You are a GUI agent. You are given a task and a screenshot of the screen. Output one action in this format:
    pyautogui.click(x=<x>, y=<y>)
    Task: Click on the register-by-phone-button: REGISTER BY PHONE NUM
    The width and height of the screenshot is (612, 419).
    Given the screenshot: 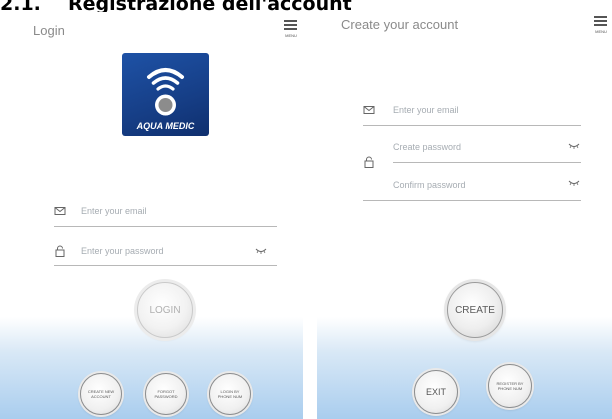 What is the action you would take?
    pyautogui.click(x=510, y=386)
    